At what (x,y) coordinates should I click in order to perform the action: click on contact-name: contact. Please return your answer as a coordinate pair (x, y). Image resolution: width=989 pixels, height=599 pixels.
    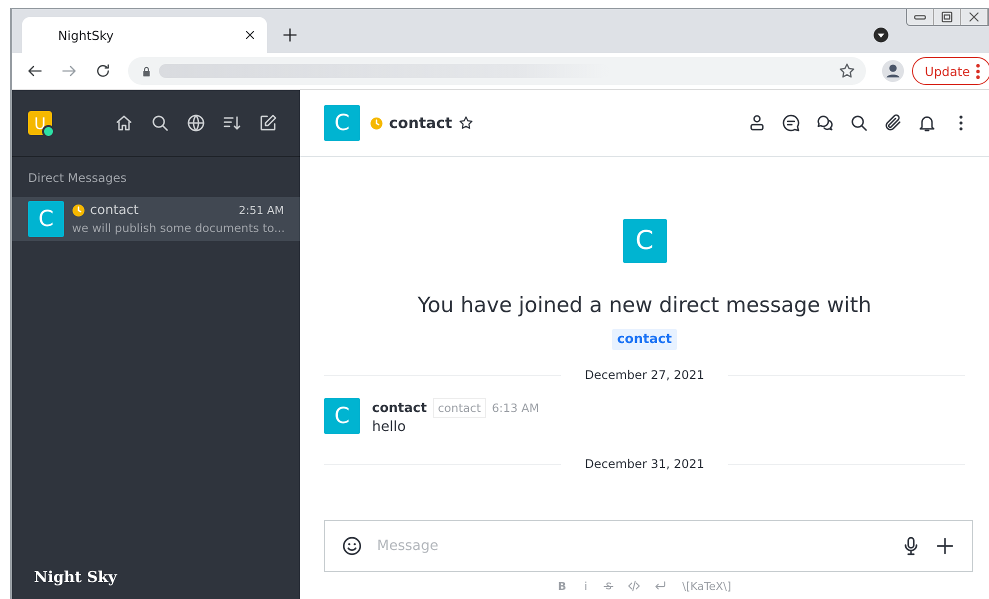
    Looking at the image, I should click on (114, 210).